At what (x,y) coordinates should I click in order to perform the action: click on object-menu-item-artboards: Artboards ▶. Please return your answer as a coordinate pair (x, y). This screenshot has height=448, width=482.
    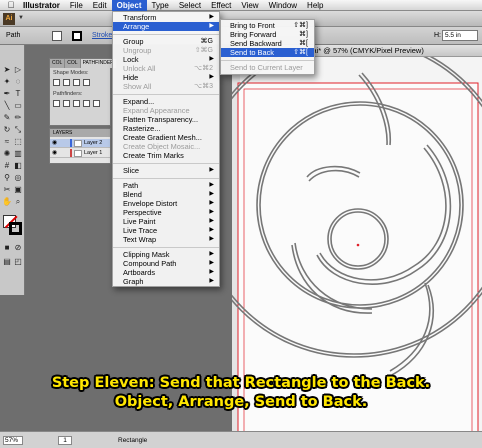
    Looking at the image, I should click on (166, 272).